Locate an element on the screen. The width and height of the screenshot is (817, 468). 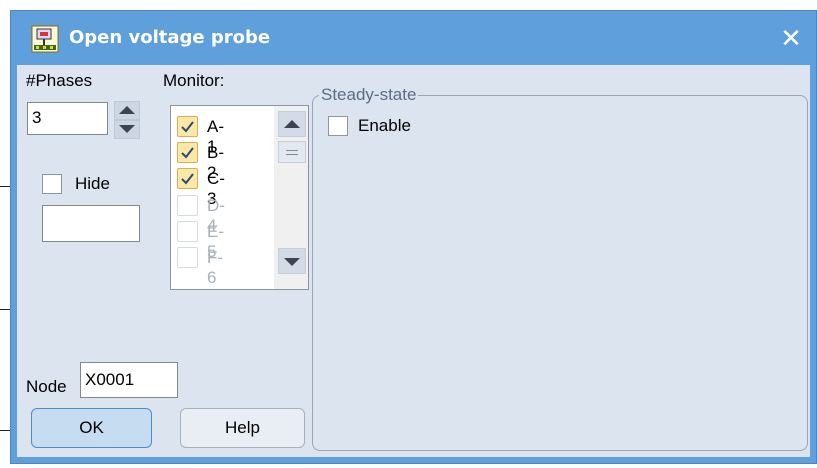
ok-button: OK is located at coordinates (91, 428).